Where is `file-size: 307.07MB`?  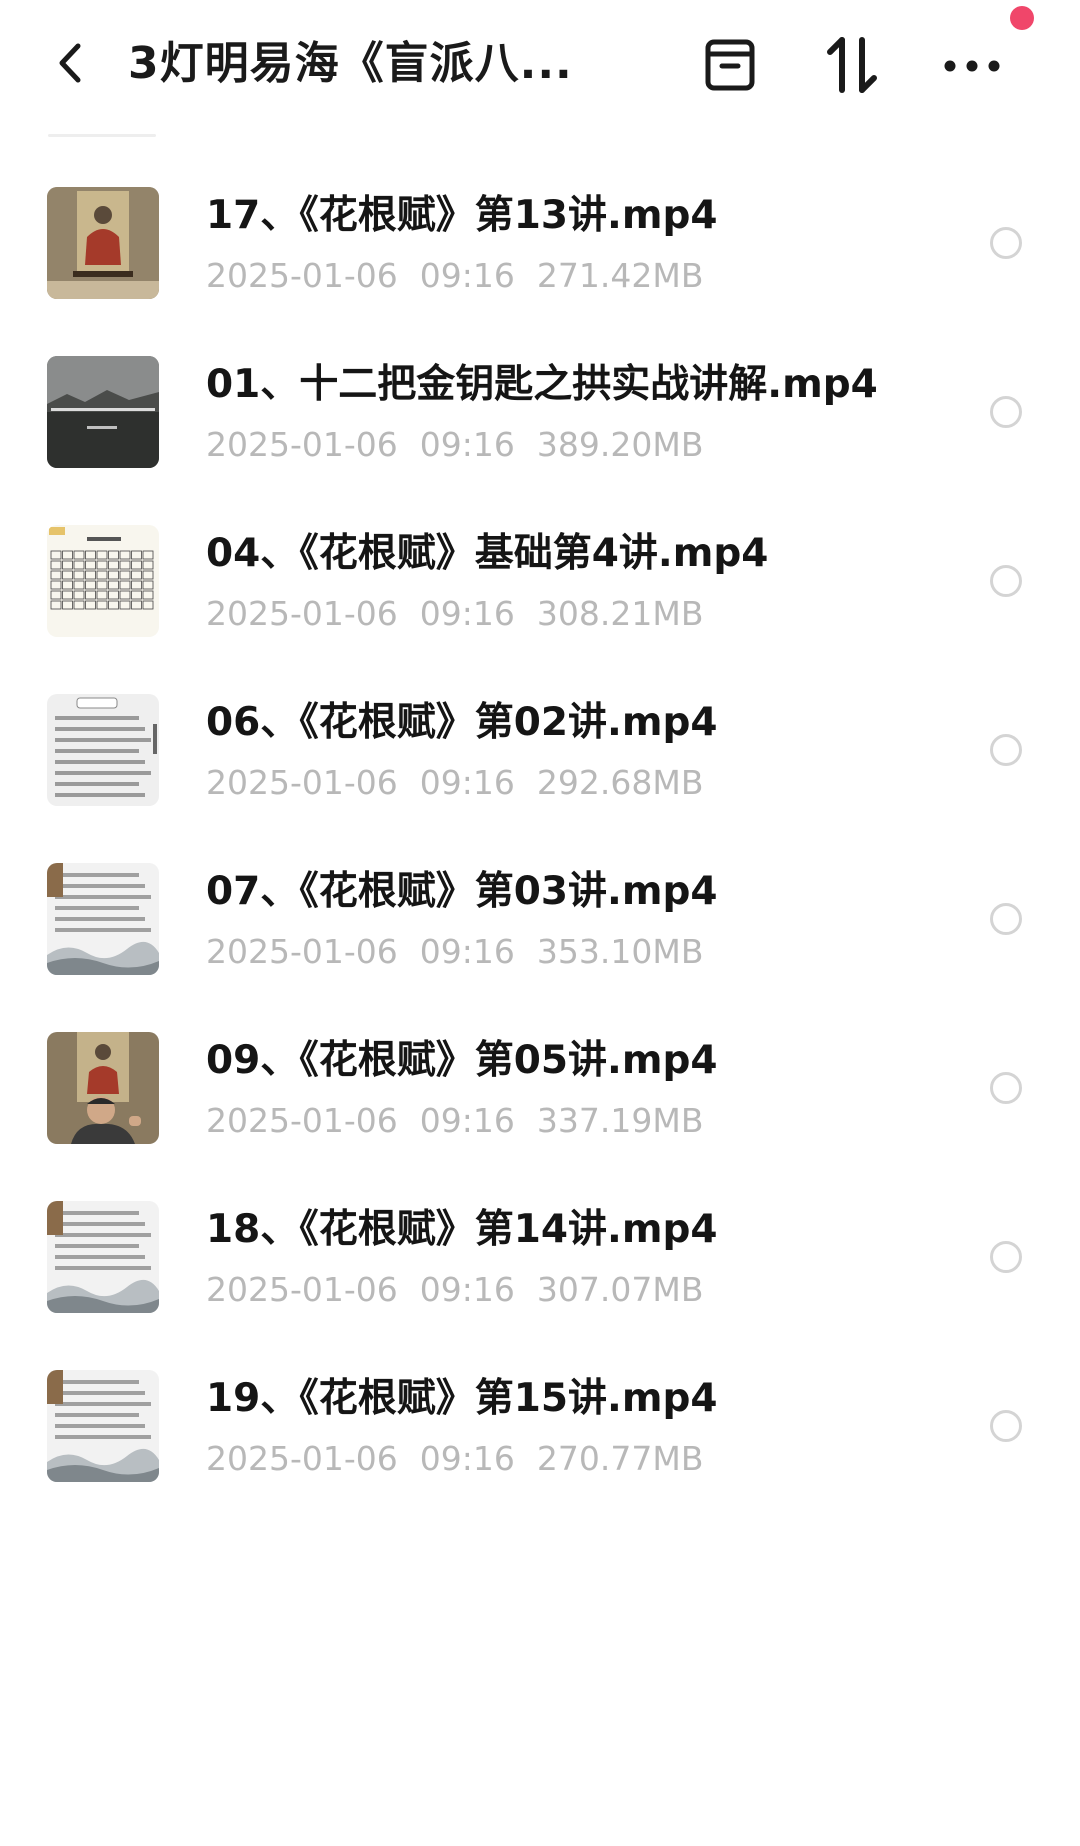 file-size: 307.07MB is located at coordinates (620, 1289).